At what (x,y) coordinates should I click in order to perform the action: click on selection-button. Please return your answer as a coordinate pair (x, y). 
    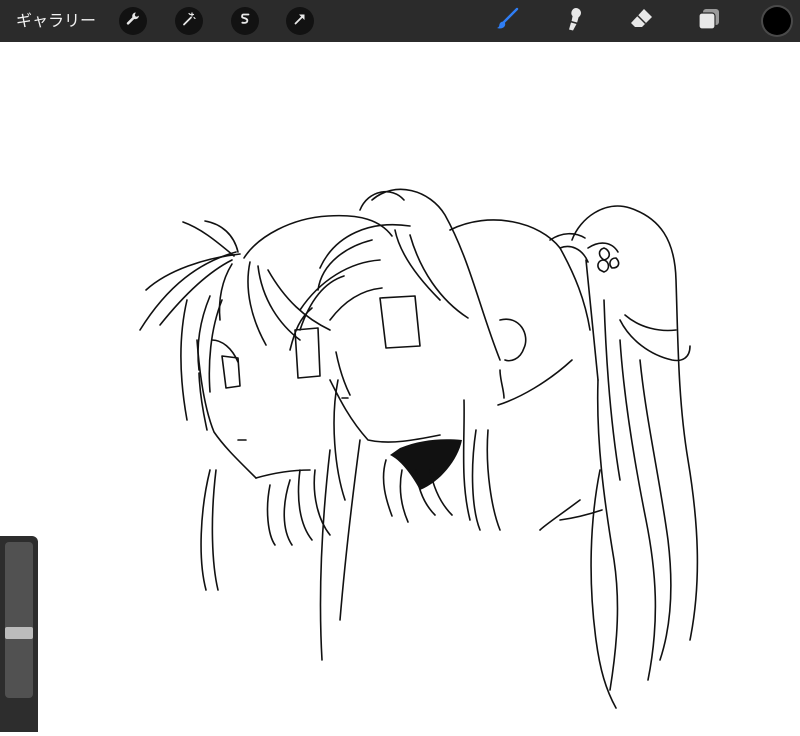
    Looking at the image, I should click on (245, 21).